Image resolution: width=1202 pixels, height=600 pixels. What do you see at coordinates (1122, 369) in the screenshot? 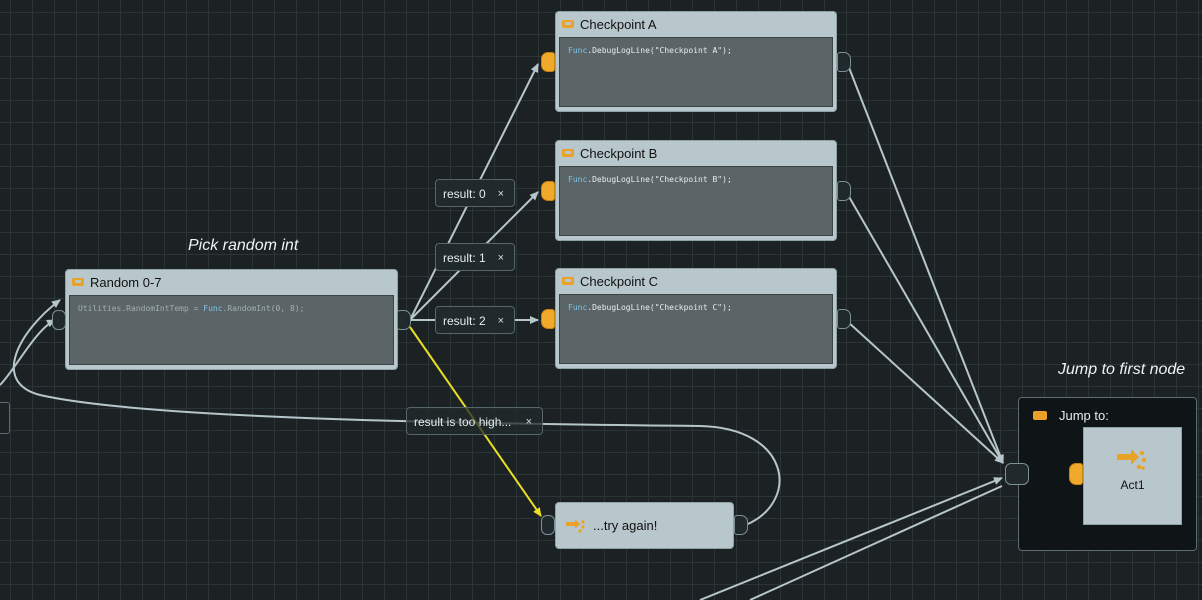
I see `comment-jump-first: Jump to first node` at bounding box center [1122, 369].